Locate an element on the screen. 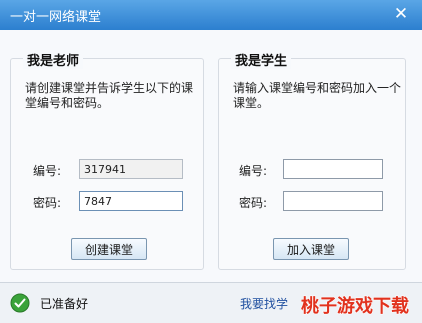 The height and width of the screenshot is (323, 422). teacher-panel-title: 我是老师 is located at coordinates (53, 59).